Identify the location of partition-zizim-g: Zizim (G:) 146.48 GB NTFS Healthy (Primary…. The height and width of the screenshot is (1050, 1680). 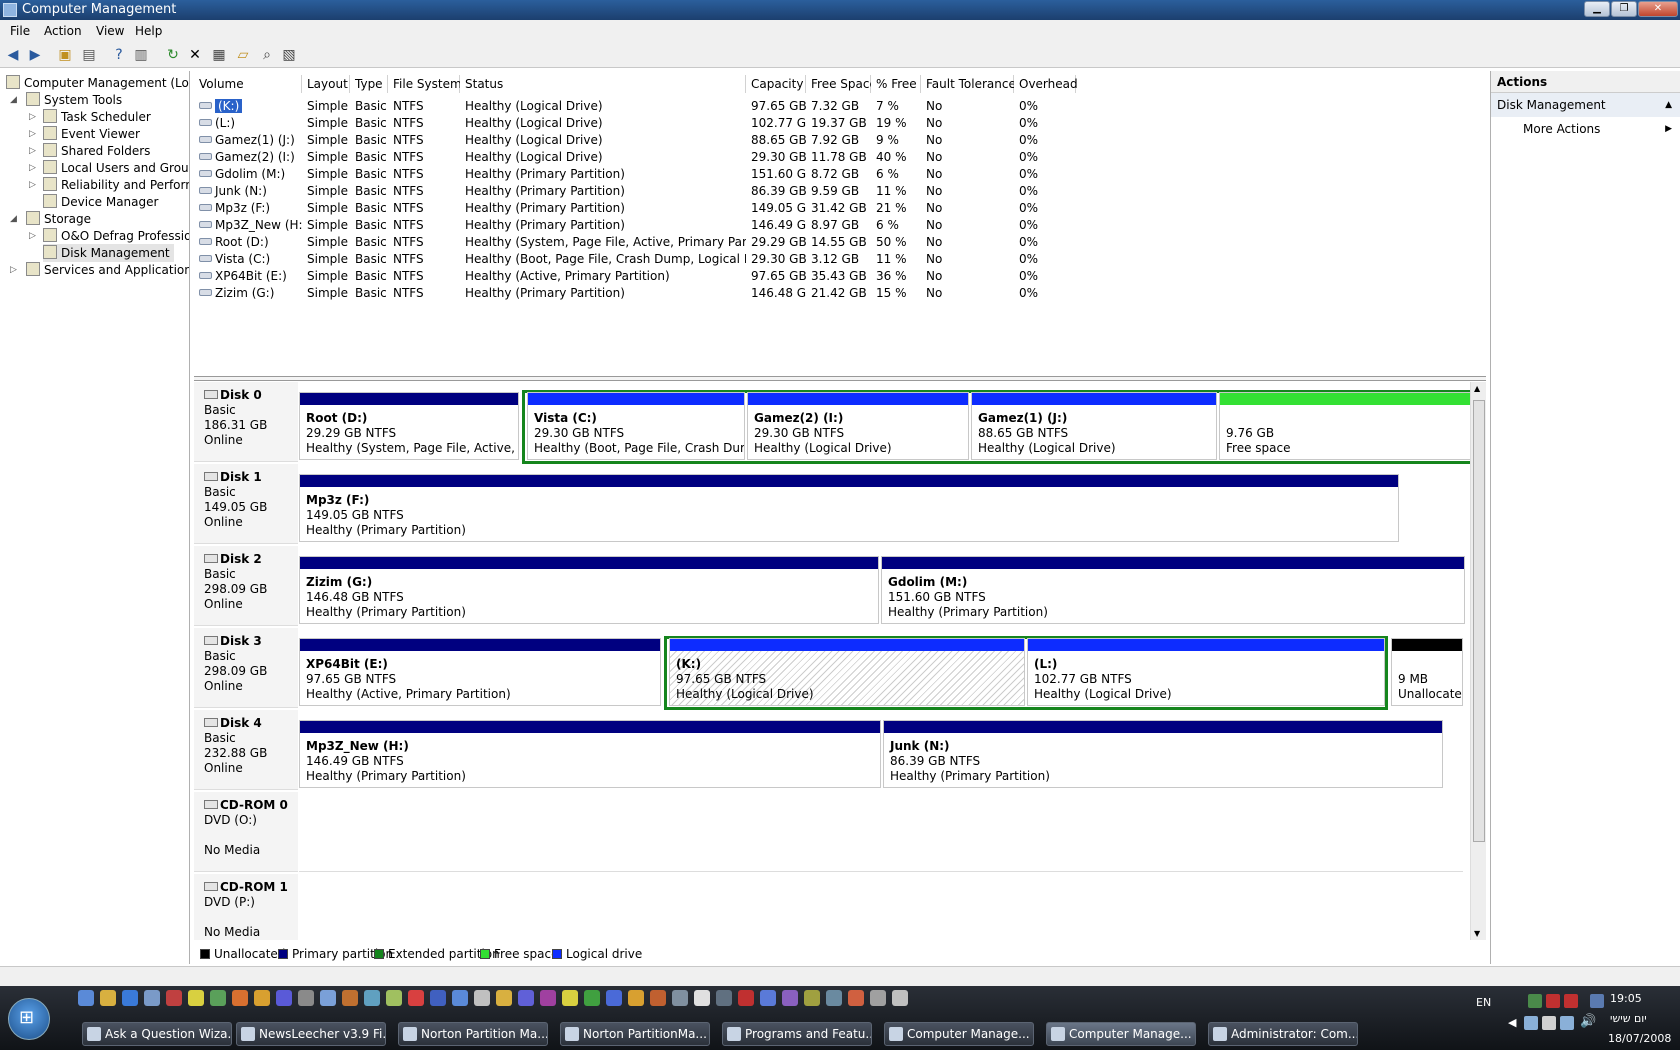
(589, 590).